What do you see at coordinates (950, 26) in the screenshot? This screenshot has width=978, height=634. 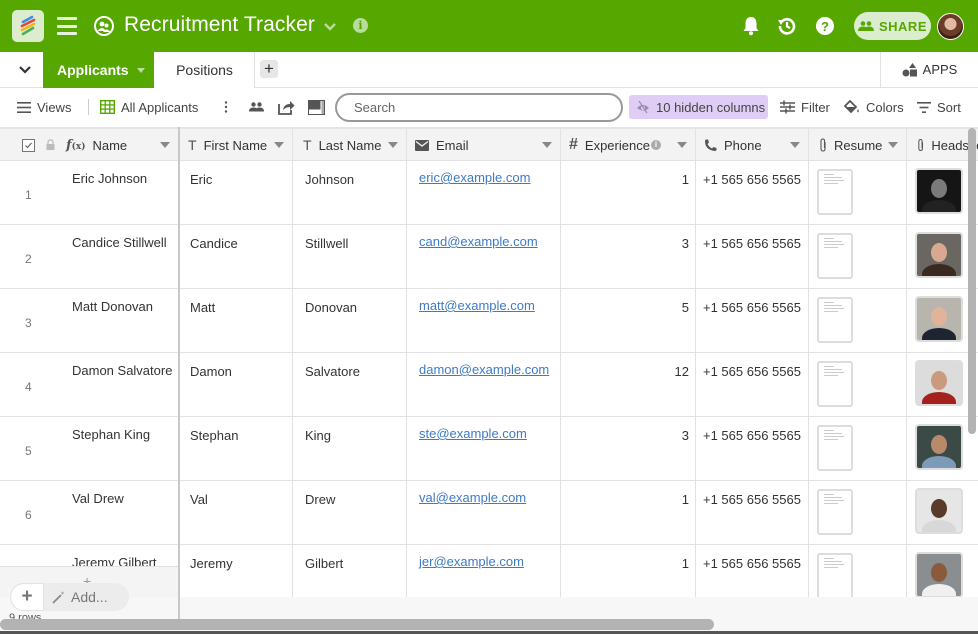 I see `user-avatar` at bounding box center [950, 26].